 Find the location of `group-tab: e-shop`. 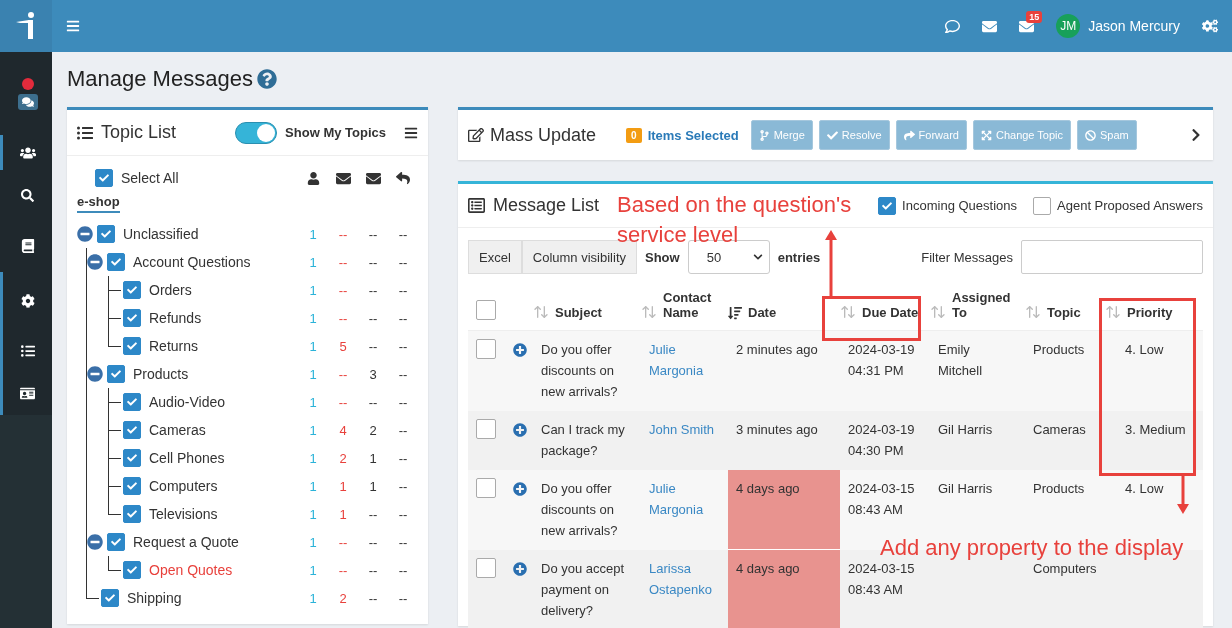

group-tab: e-shop is located at coordinates (98, 203).